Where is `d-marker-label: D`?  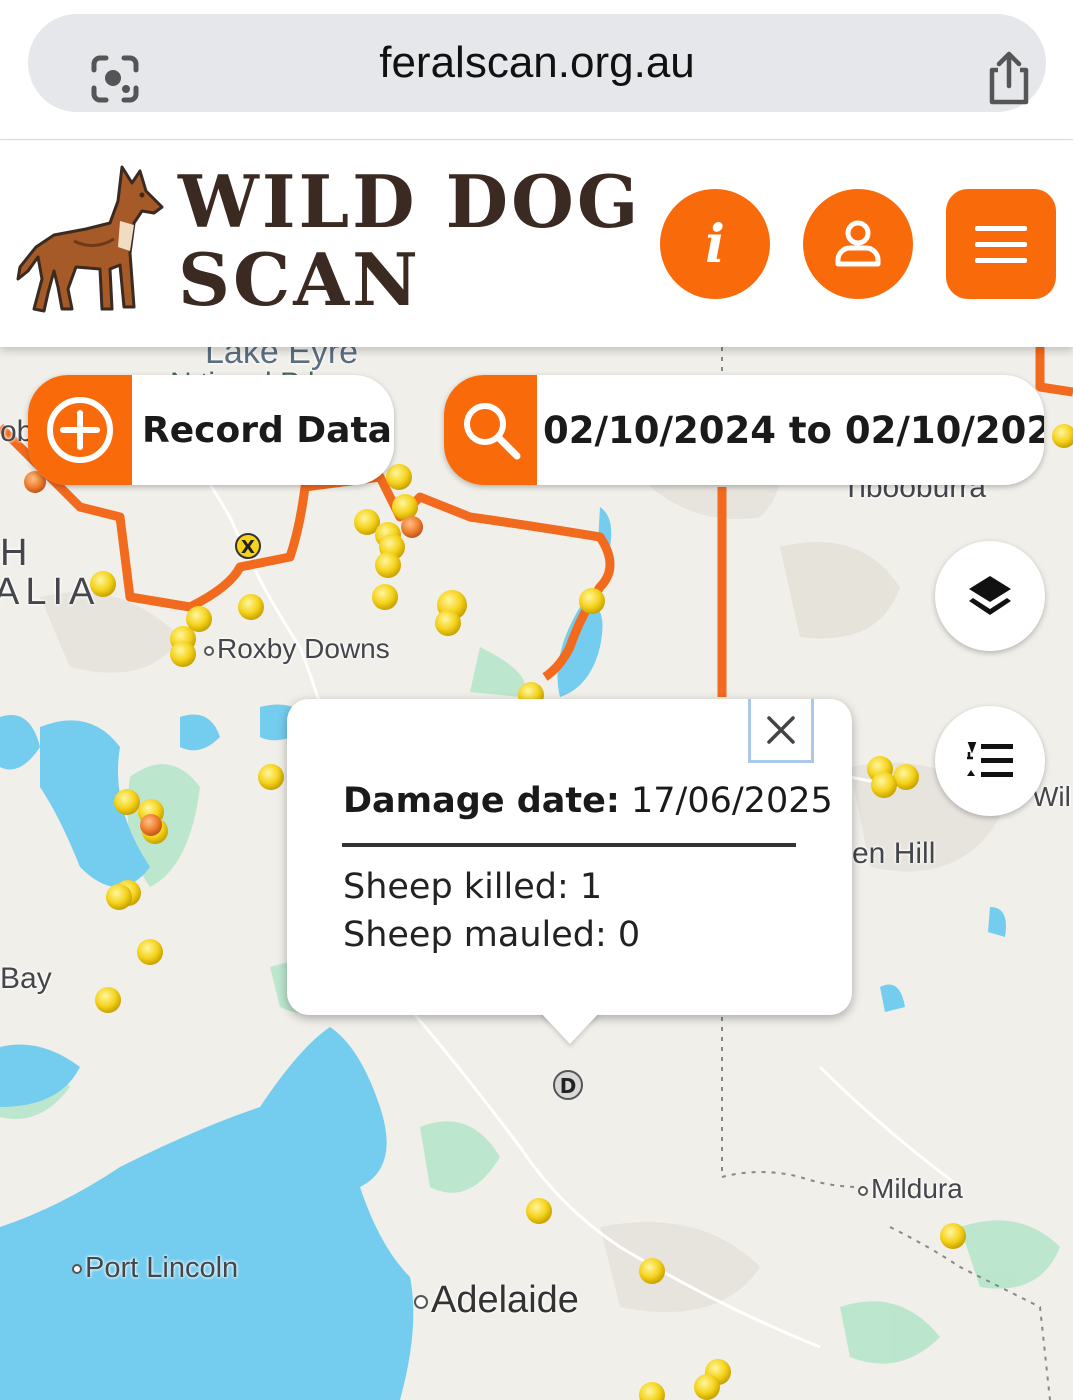 d-marker-label: D is located at coordinates (568, 1086).